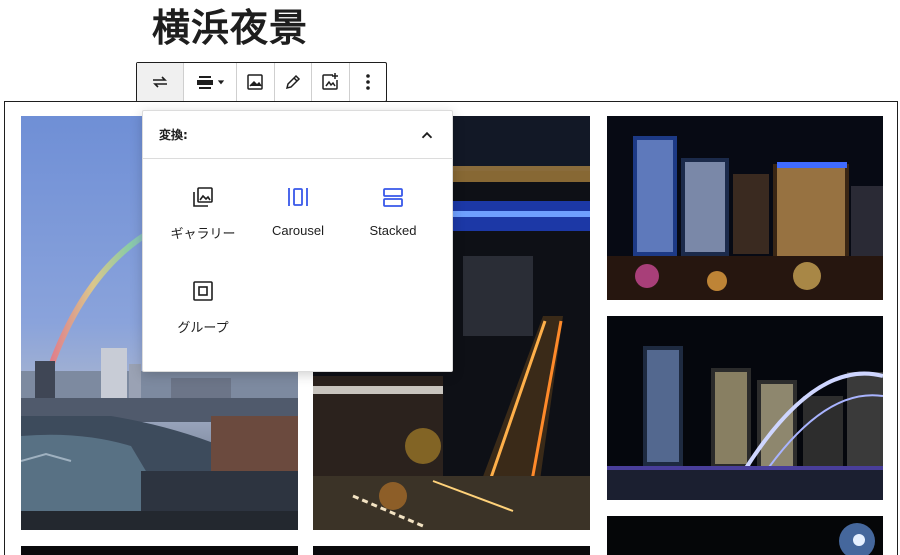  What do you see at coordinates (221, 82) in the screenshot?
I see `chevron-down-icon` at bounding box center [221, 82].